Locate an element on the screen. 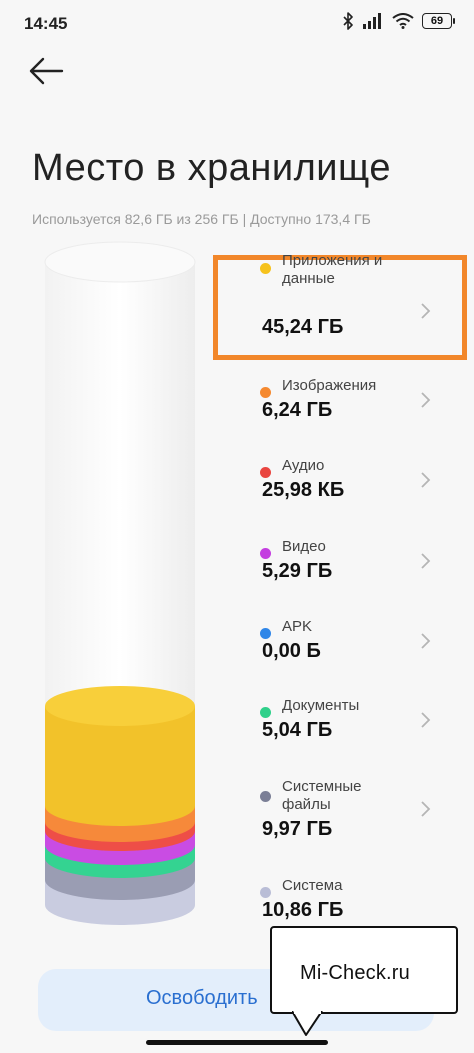 The height and width of the screenshot is (1053, 474). category-images: Изображения 6,24 ГБ is located at coordinates (345, 412).